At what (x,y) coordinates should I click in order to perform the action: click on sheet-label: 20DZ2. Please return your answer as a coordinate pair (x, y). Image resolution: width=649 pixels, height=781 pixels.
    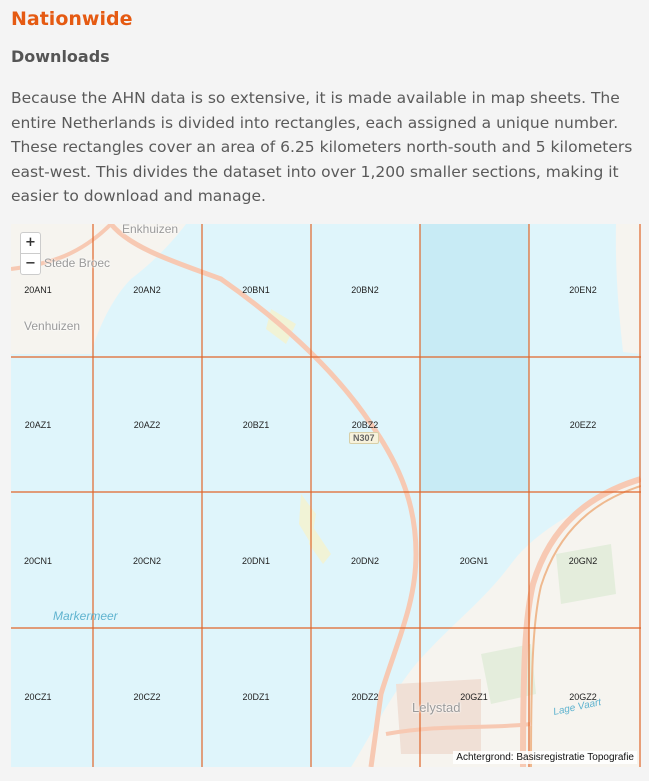
    Looking at the image, I should click on (365, 697).